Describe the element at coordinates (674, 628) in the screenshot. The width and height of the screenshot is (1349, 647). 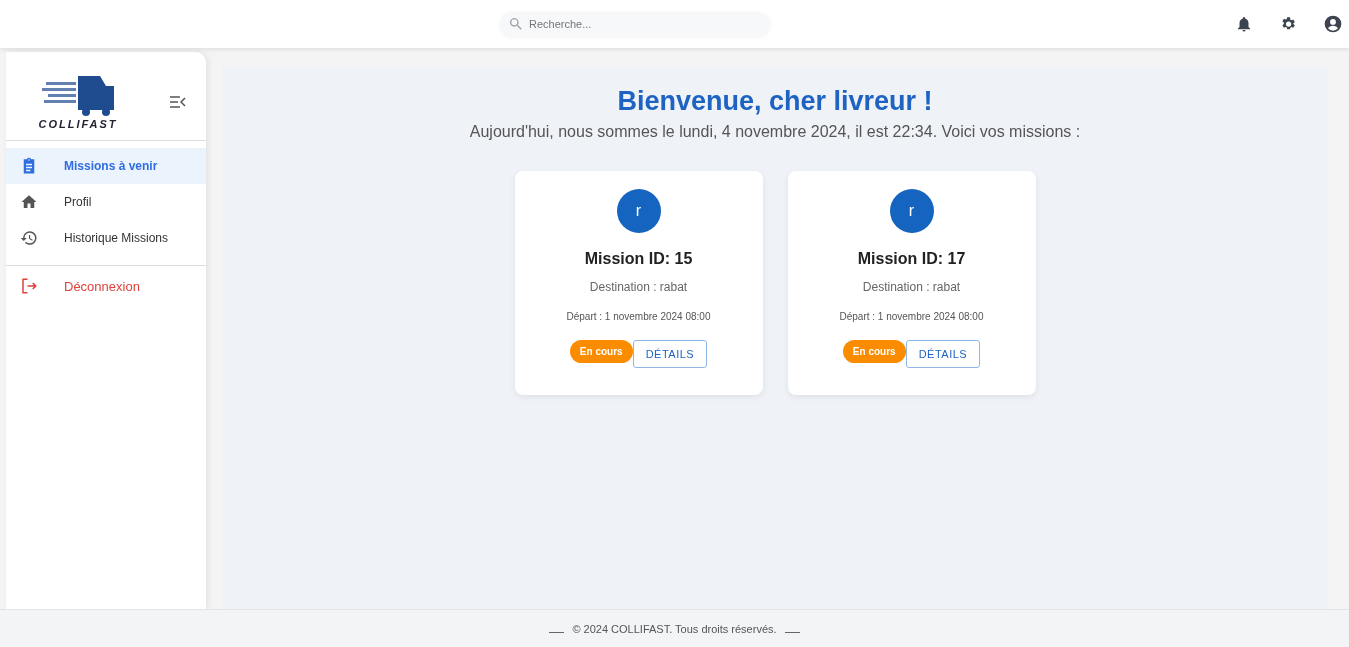
I see `copyright-text: © 2024 COLLIFAST. Tous droits réservés.` at that location.